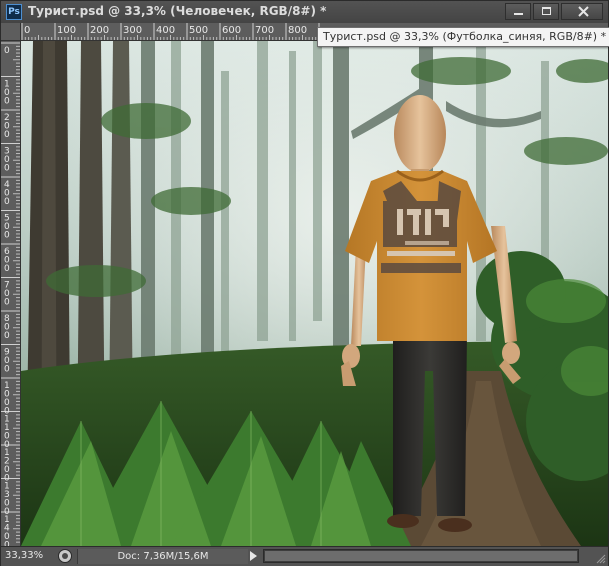  What do you see at coordinates (162, 556) in the screenshot?
I see `document-size-info: Doc: 7,36M/15,6M` at bounding box center [162, 556].